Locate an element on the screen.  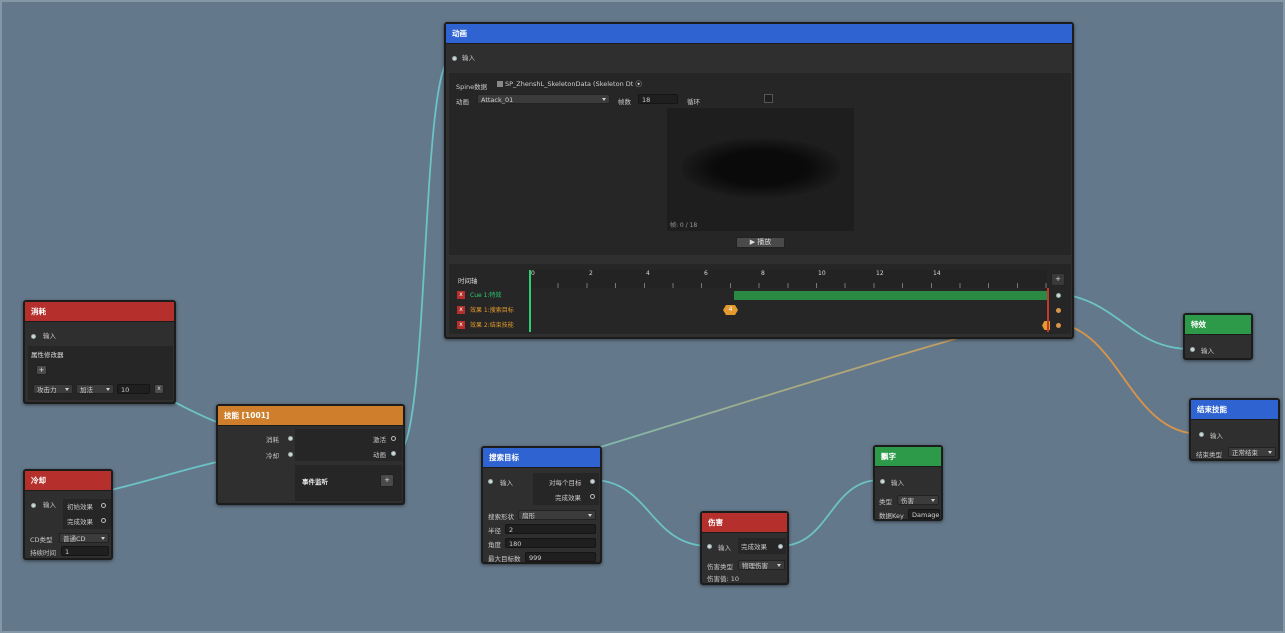
duration-input: 1 is located at coordinates (85, 551).